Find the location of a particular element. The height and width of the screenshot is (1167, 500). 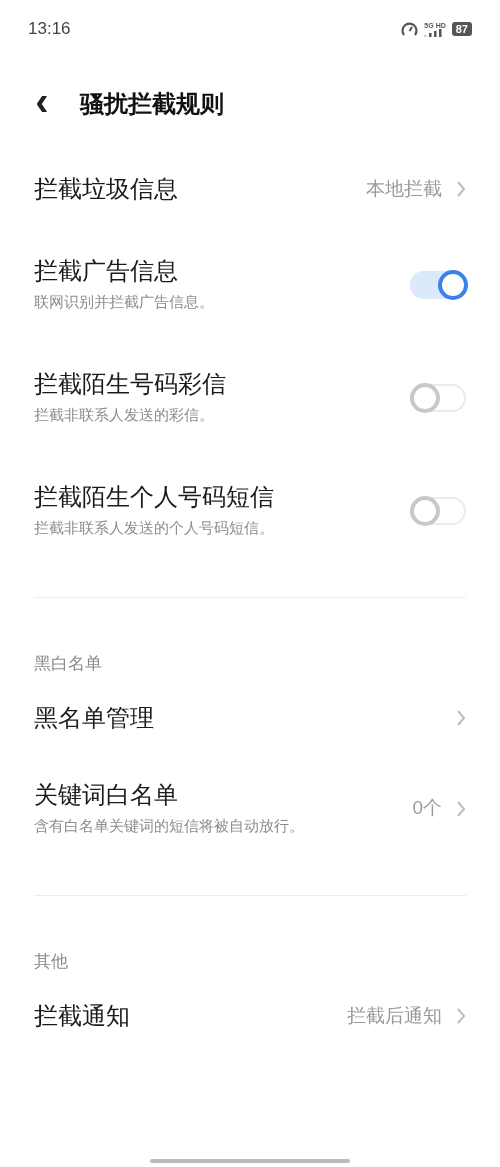

status-time: 13:16 is located at coordinates (49, 29).